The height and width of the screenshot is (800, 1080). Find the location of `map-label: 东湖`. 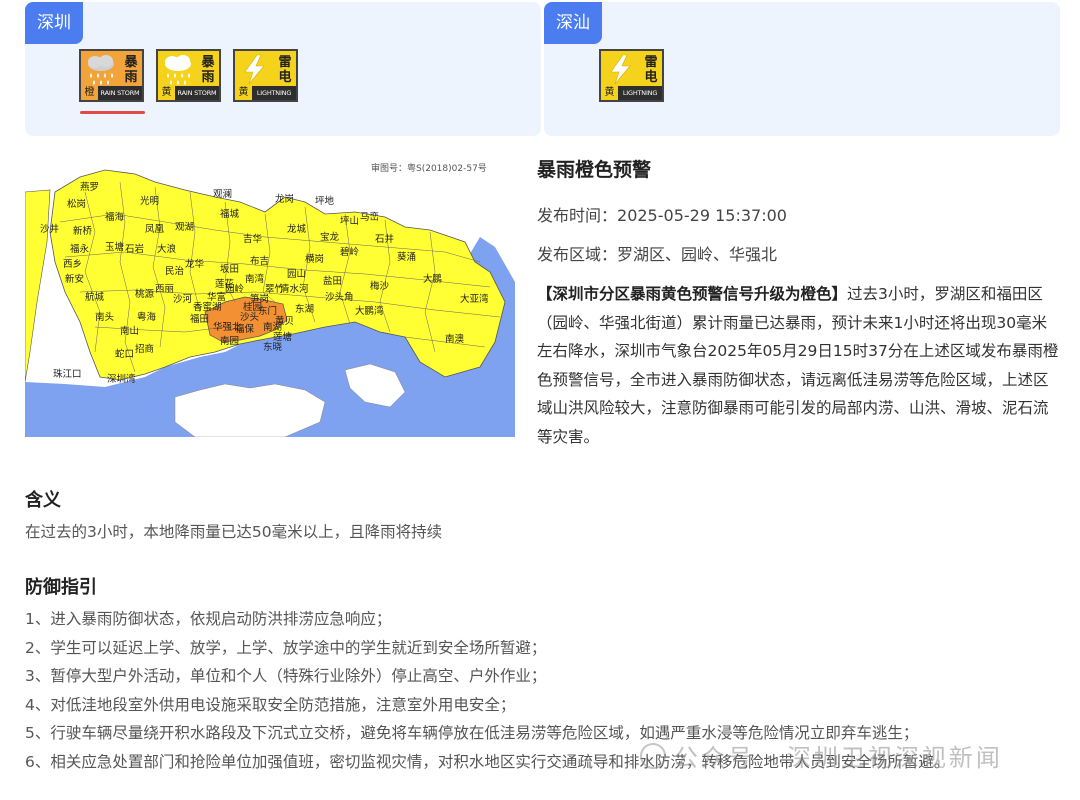

map-label: 东湖 is located at coordinates (304, 309).